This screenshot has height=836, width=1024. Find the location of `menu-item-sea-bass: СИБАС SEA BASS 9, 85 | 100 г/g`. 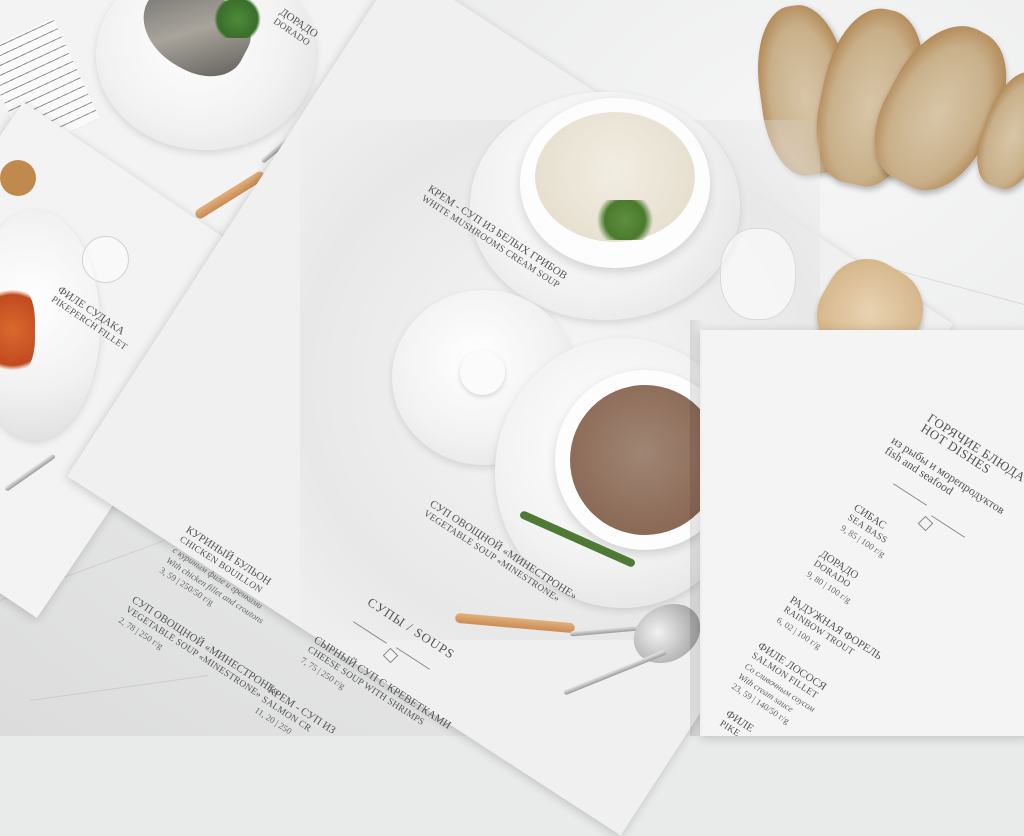

menu-item-sea-bass: СИБАС SEA BASS 9, 85 | 100 г/g is located at coordinates (869, 531).